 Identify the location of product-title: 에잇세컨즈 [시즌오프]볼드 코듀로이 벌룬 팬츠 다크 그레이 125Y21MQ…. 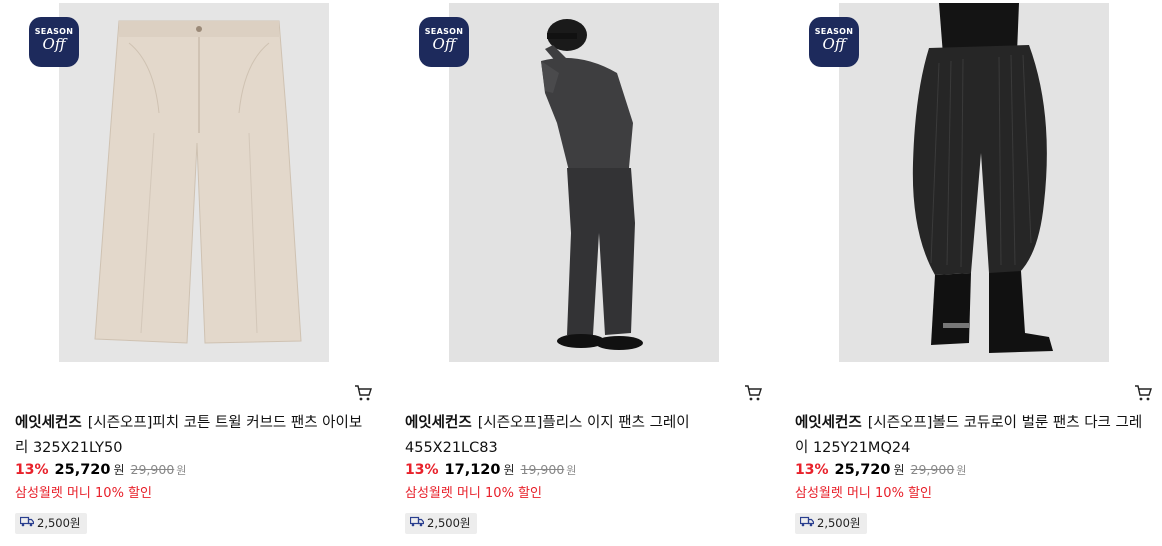
(970, 436).